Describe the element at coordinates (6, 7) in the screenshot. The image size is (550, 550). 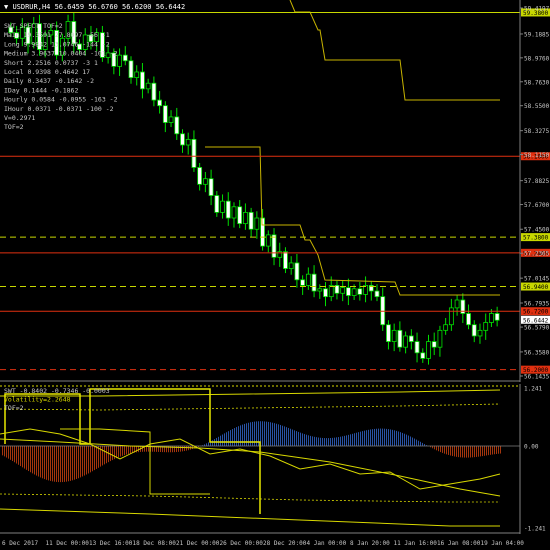
I see `dropdown-triangle-icon: ▼` at that location.